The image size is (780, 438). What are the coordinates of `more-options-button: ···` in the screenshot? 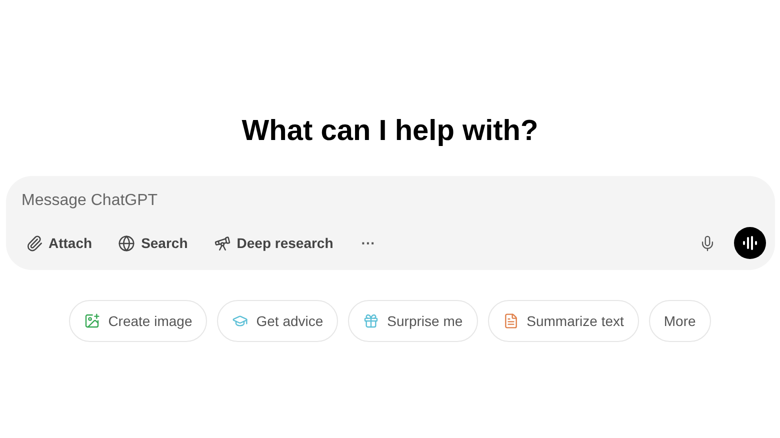 It's located at (368, 243).